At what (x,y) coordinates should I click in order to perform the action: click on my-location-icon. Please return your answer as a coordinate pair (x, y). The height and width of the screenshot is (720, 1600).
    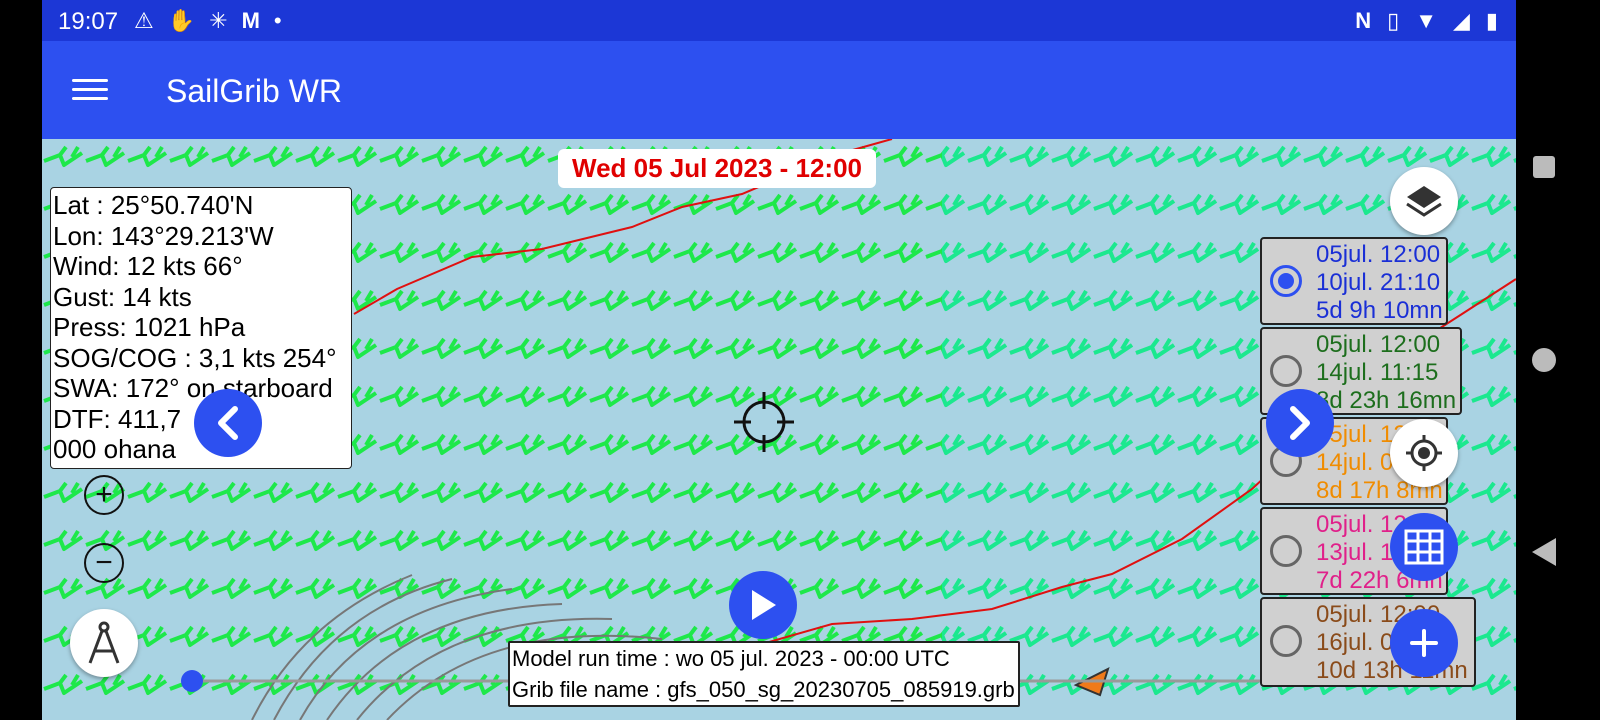
    Looking at the image, I should click on (1424, 453).